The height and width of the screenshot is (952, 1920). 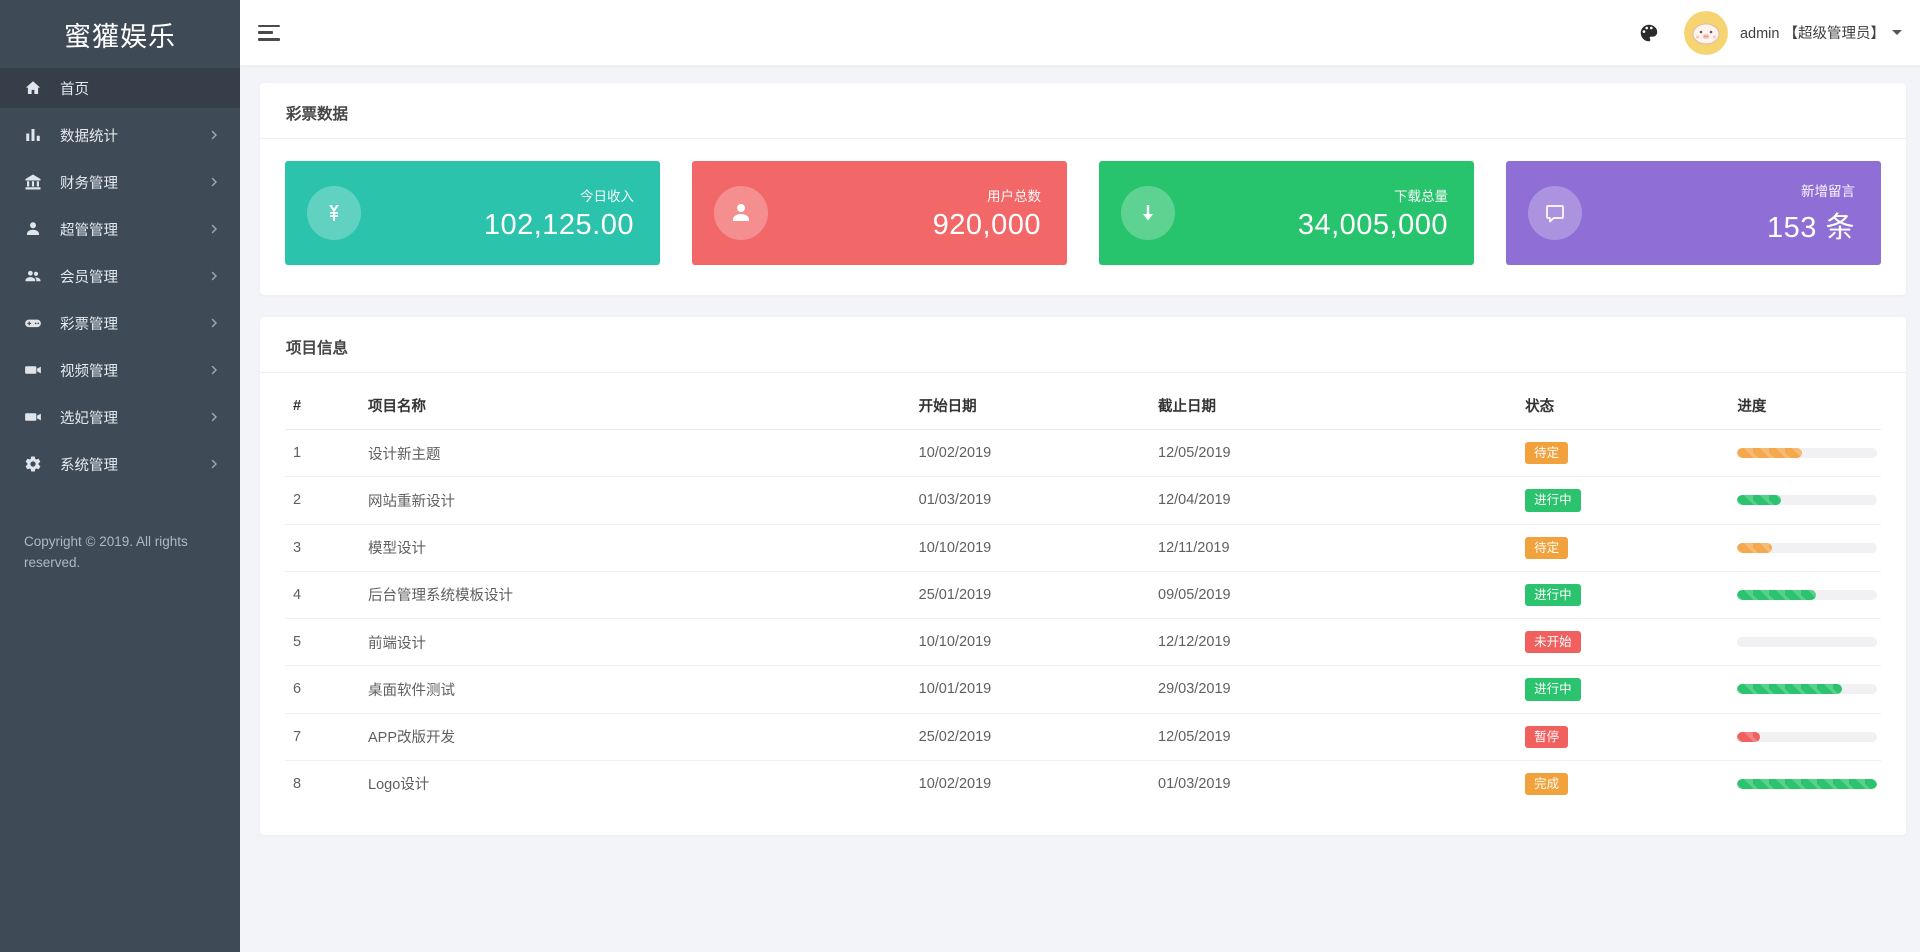 What do you see at coordinates (1623, 404) in the screenshot?
I see `col-header-status: 状态` at bounding box center [1623, 404].